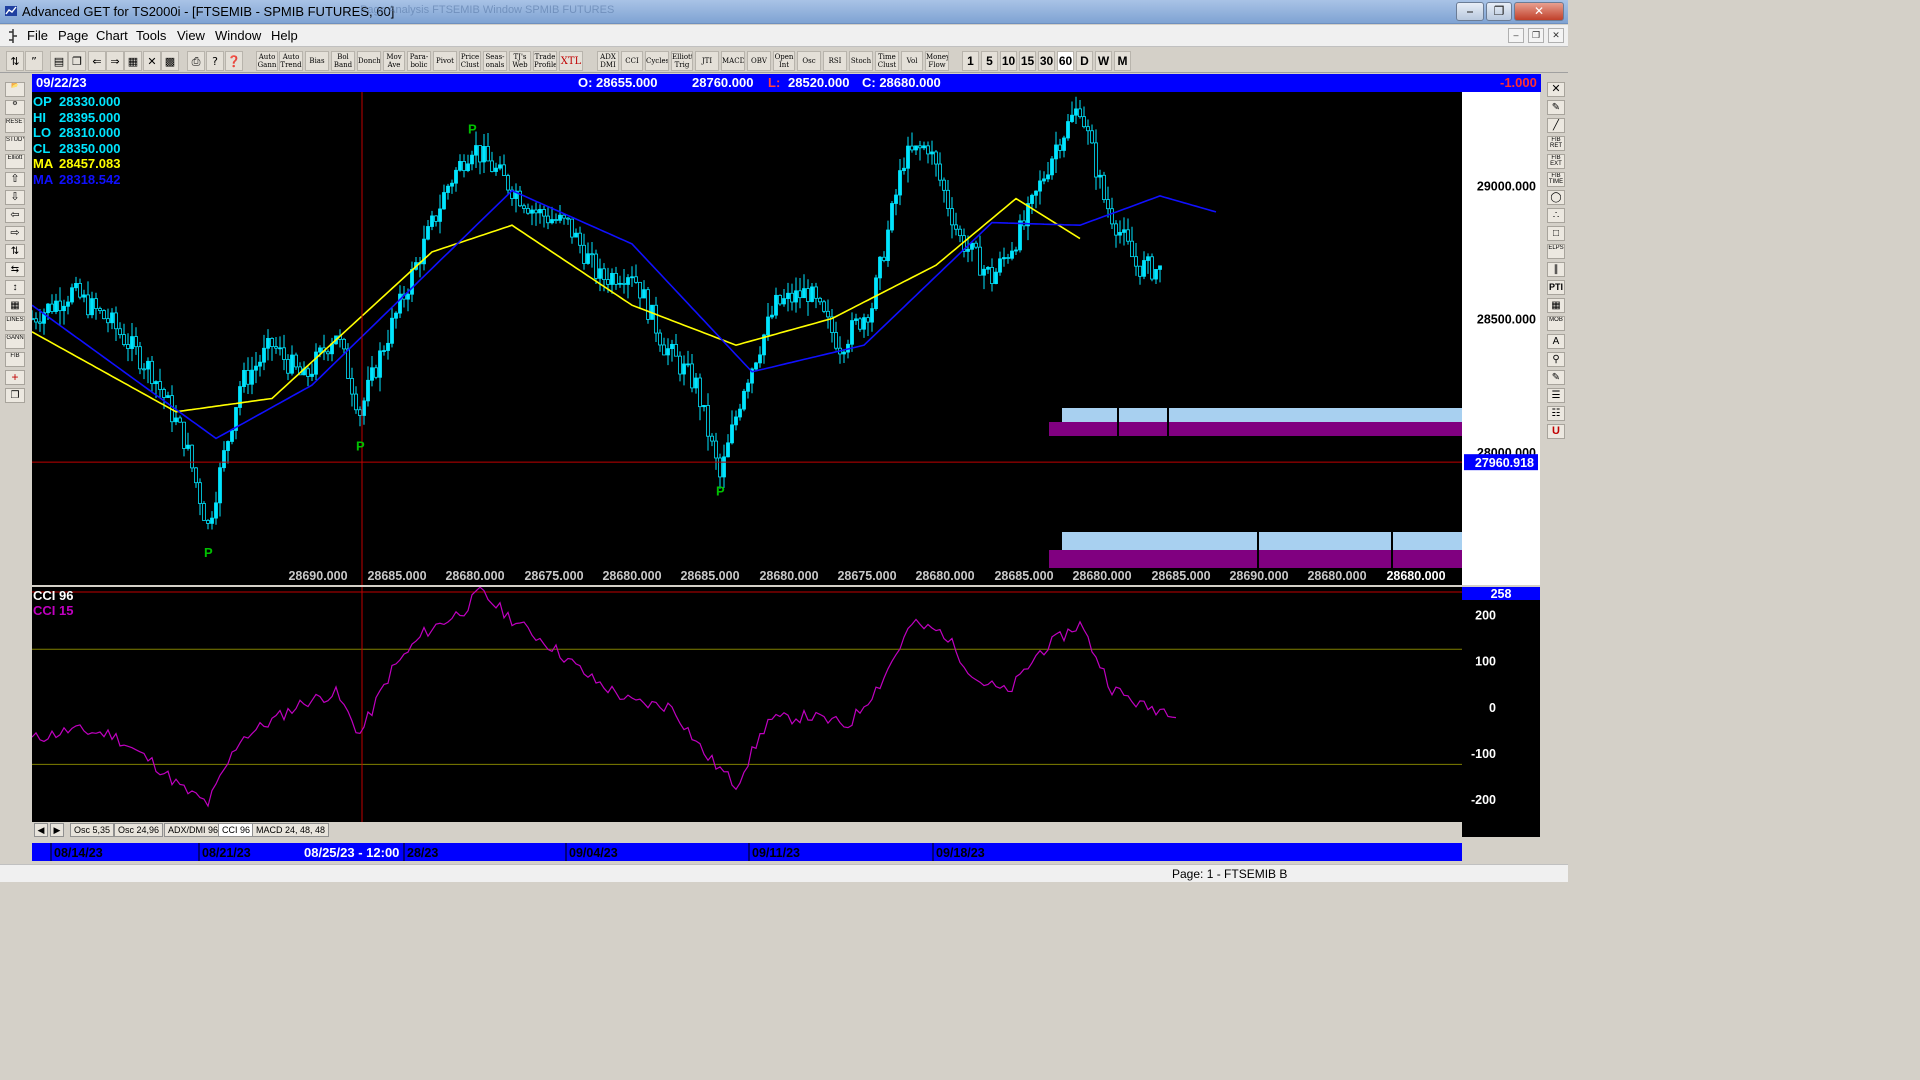 This screenshot has height=1080, width=1920. What do you see at coordinates (234, 61) in the screenshot?
I see `context-help-icon: ❓` at bounding box center [234, 61].